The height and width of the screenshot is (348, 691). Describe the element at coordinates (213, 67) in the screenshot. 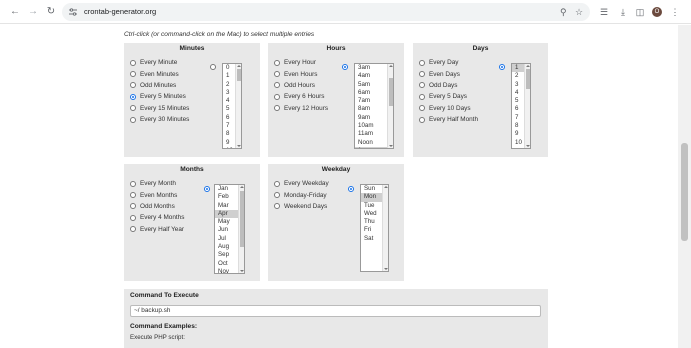

I see `minutes-select-radio` at that location.